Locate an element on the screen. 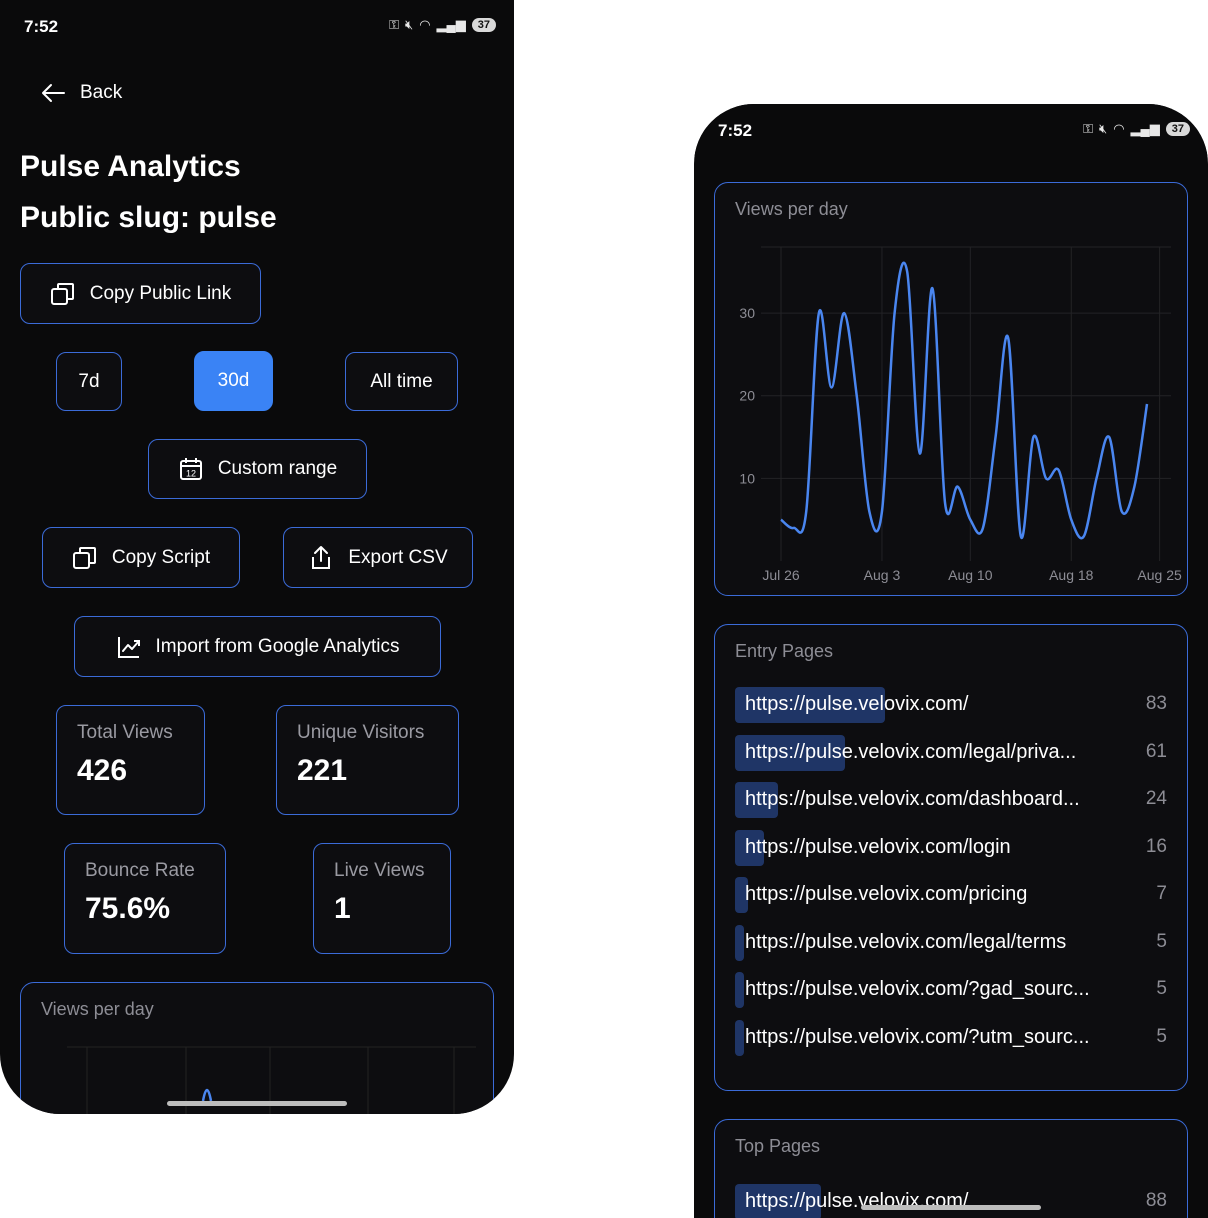 The height and width of the screenshot is (1218, 1208). range-all-time-button: All time is located at coordinates (401, 381).